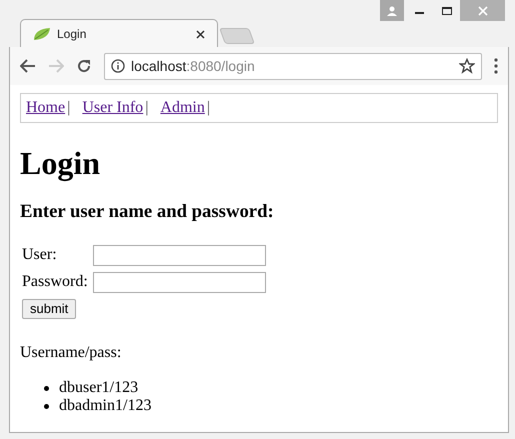  What do you see at coordinates (182, 108) in the screenshot?
I see `nav-link: Admin` at bounding box center [182, 108].